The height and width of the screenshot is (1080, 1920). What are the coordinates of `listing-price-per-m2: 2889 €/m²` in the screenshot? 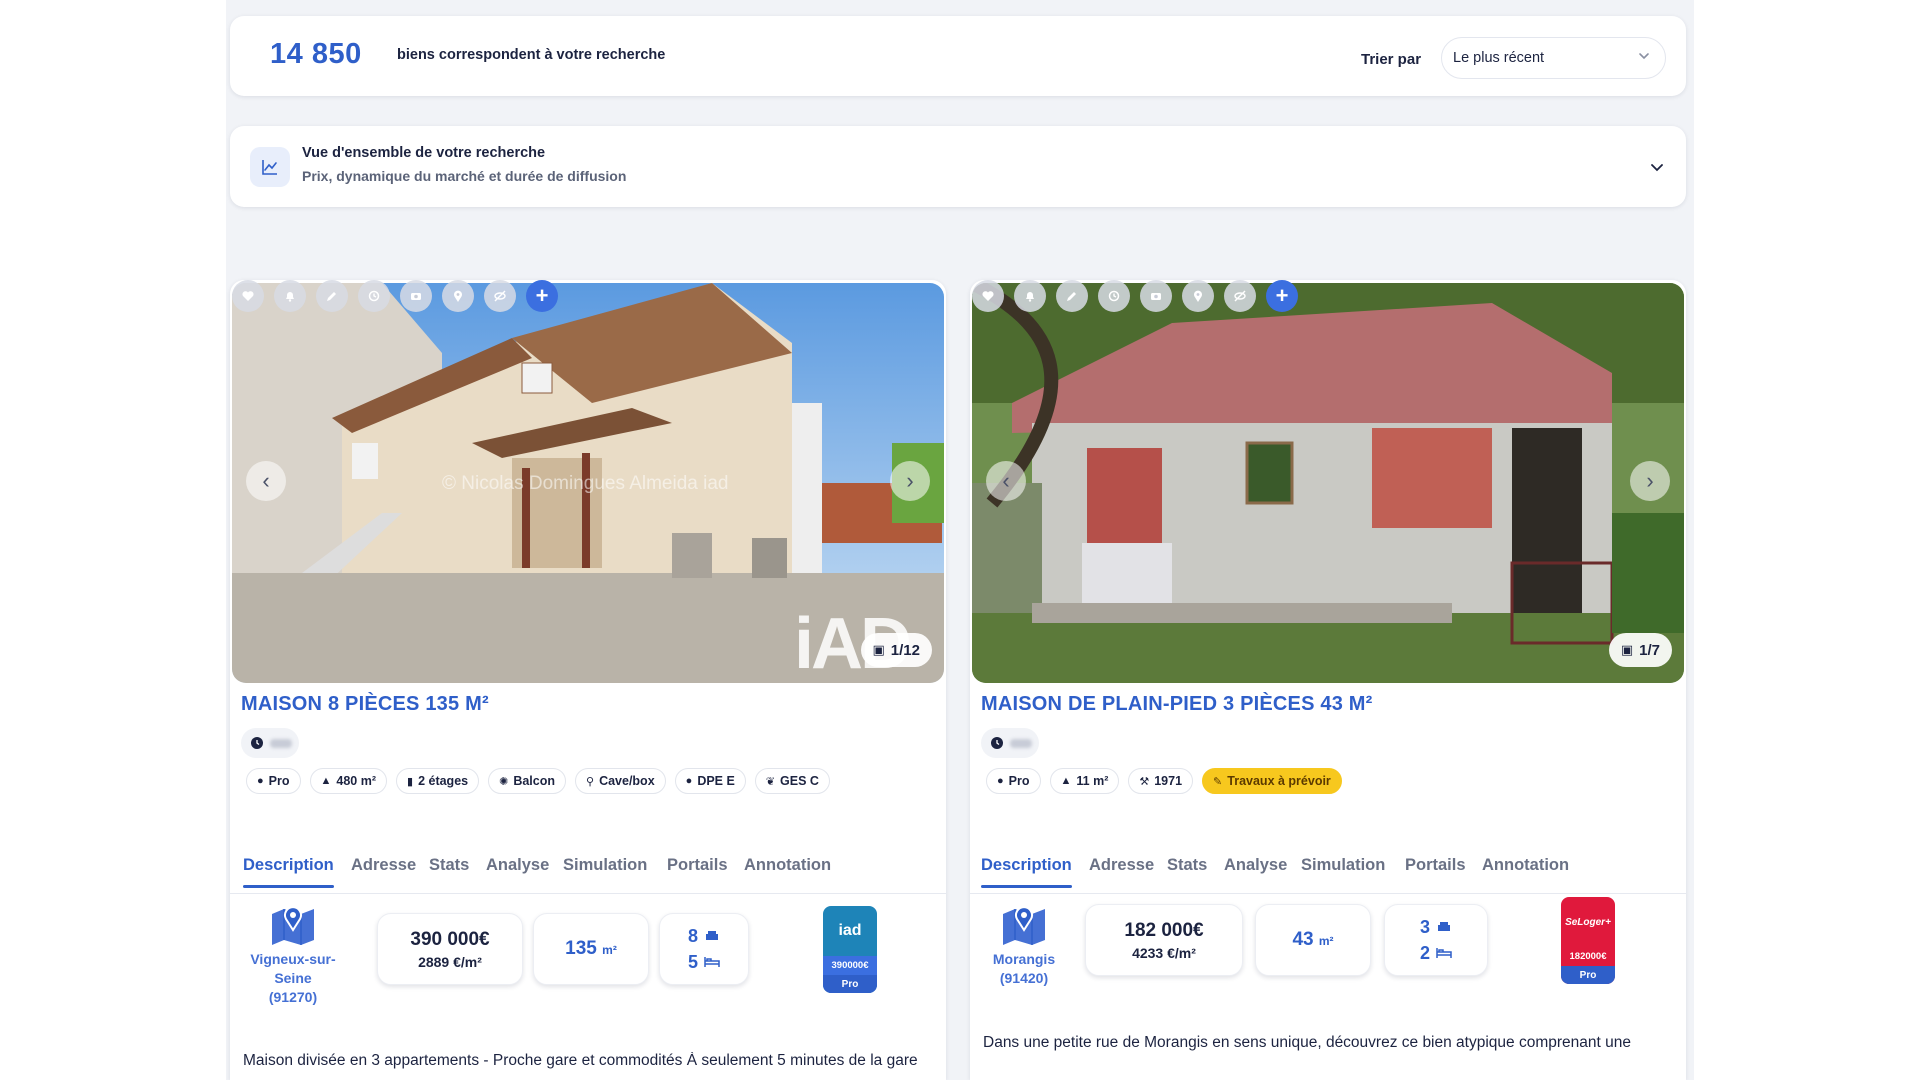 It's located at (450, 961).